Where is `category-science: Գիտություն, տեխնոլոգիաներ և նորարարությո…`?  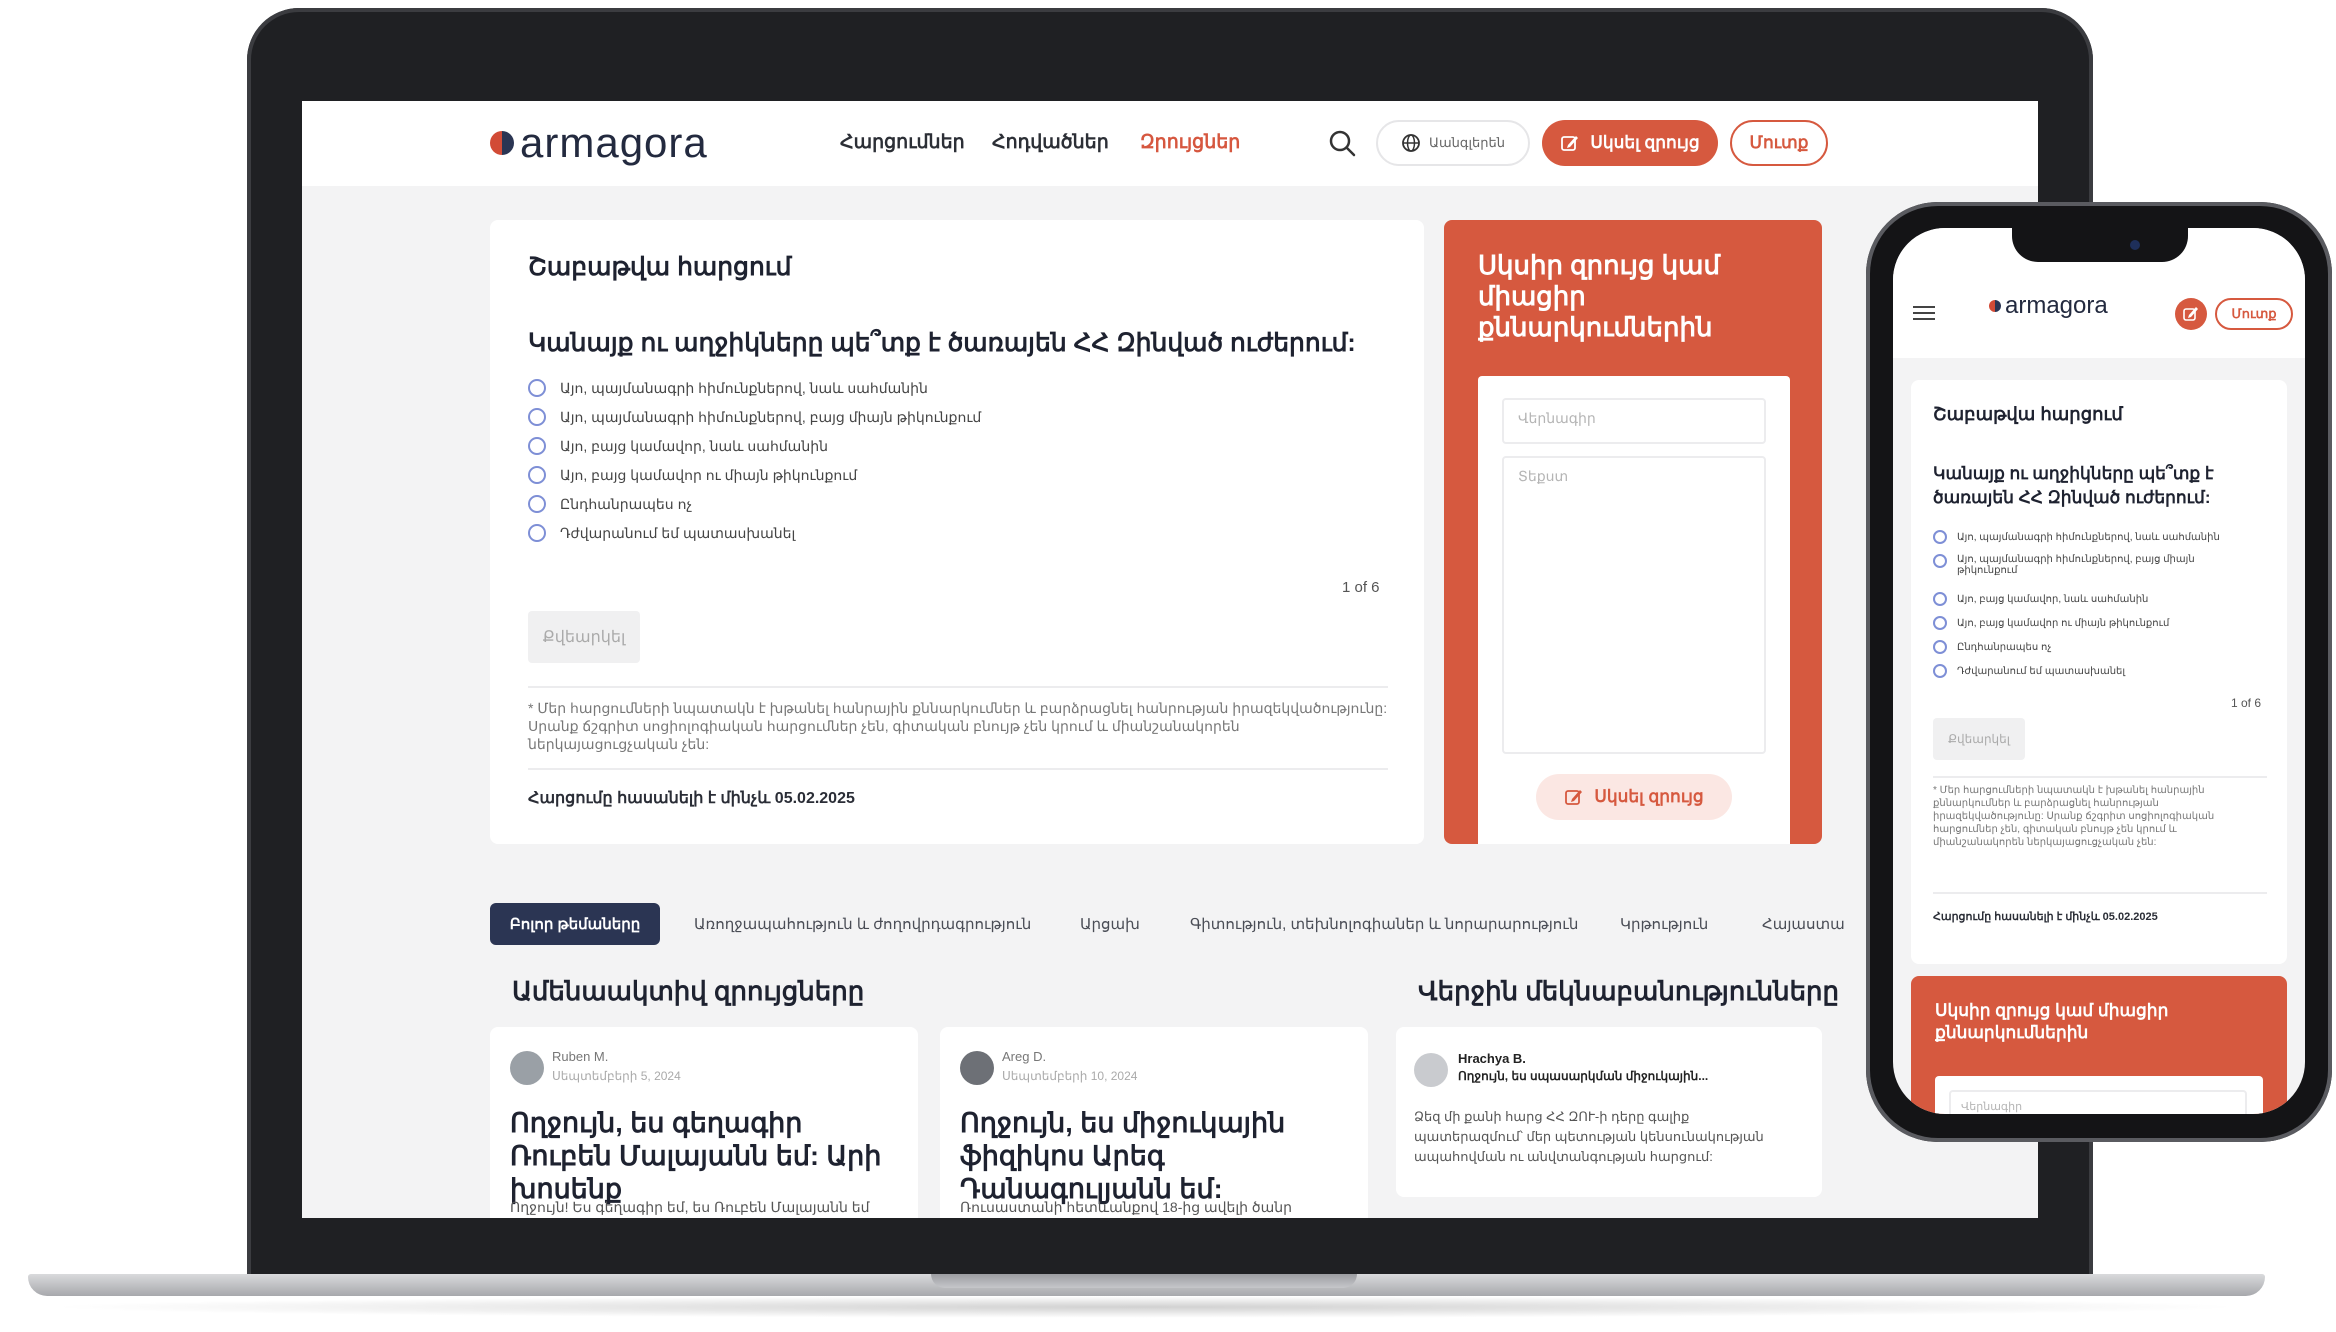
category-science: Գիտություն, տեխնոլոգիաներ և նորարարությո… is located at coordinates (1384, 924).